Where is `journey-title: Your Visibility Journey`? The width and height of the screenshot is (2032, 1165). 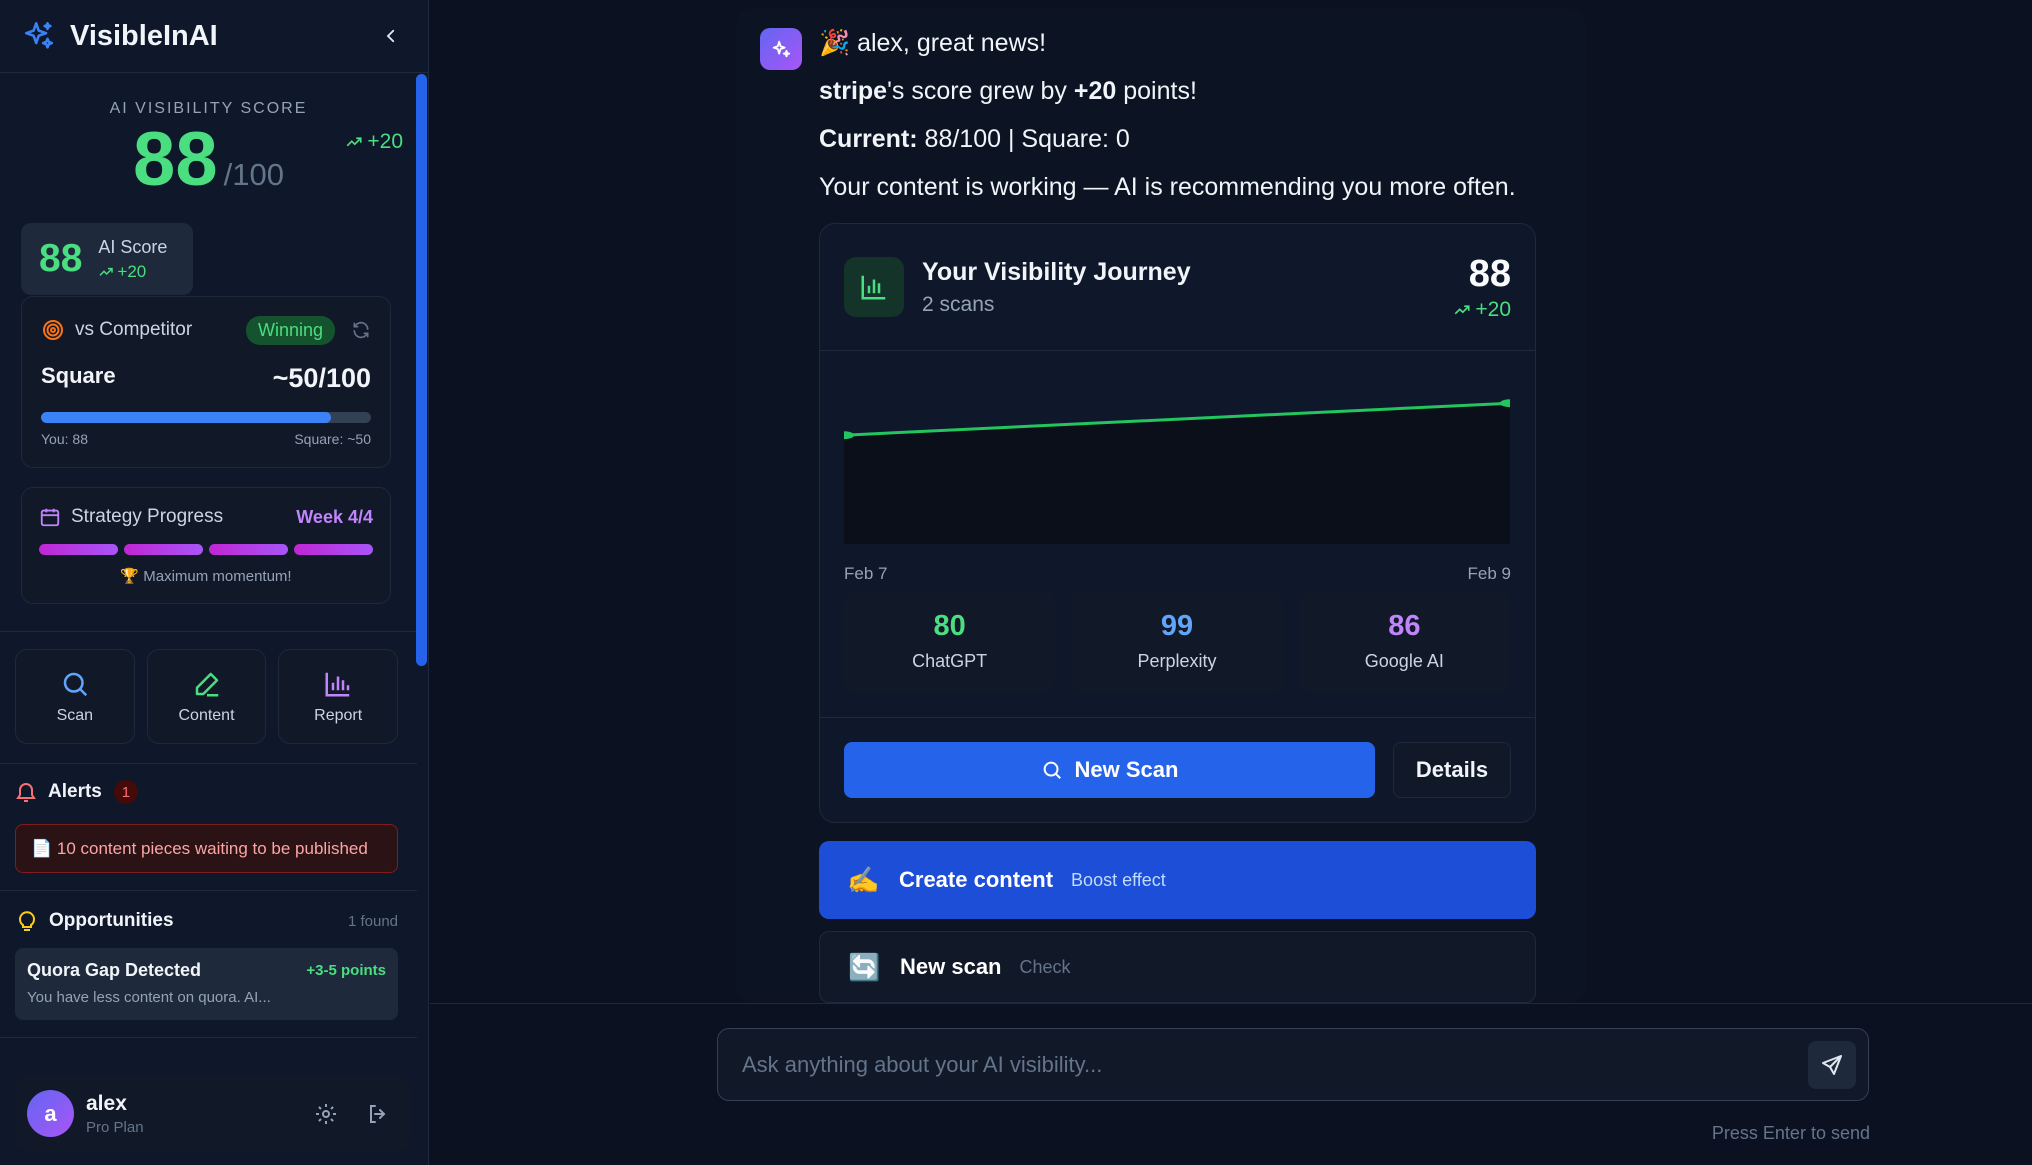 journey-title: Your Visibility Journey is located at coordinates (1056, 271).